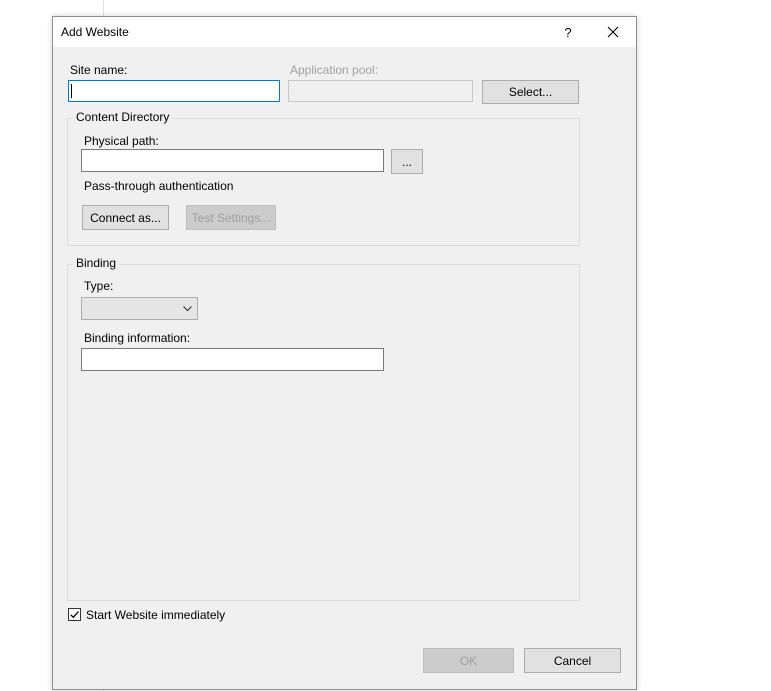 The height and width of the screenshot is (691, 771). Describe the element at coordinates (572, 660) in the screenshot. I see `cancel-button: Cancel` at that location.